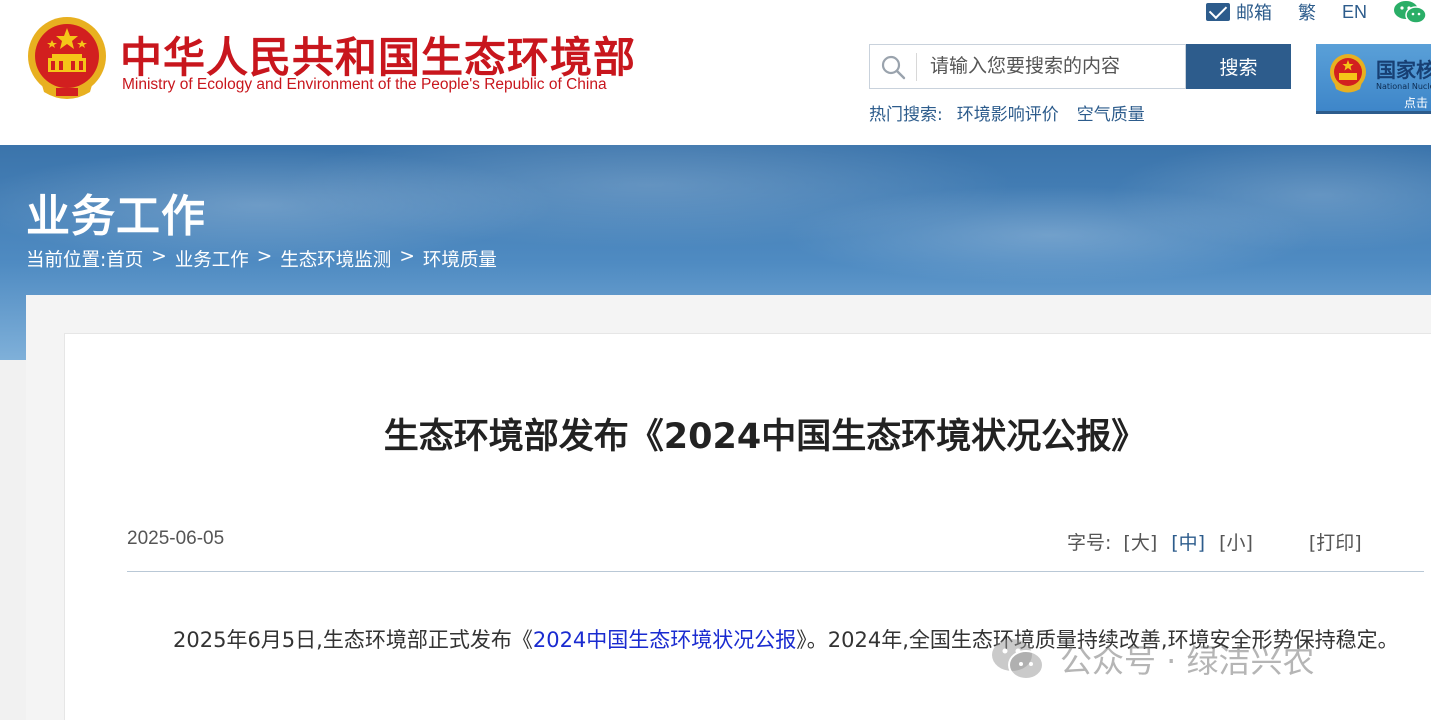 This screenshot has height=720, width=1431. What do you see at coordinates (460, 259) in the screenshot?
I see `breadcrumb-env-quality: 环境质量` at bounding box center [460, 259].